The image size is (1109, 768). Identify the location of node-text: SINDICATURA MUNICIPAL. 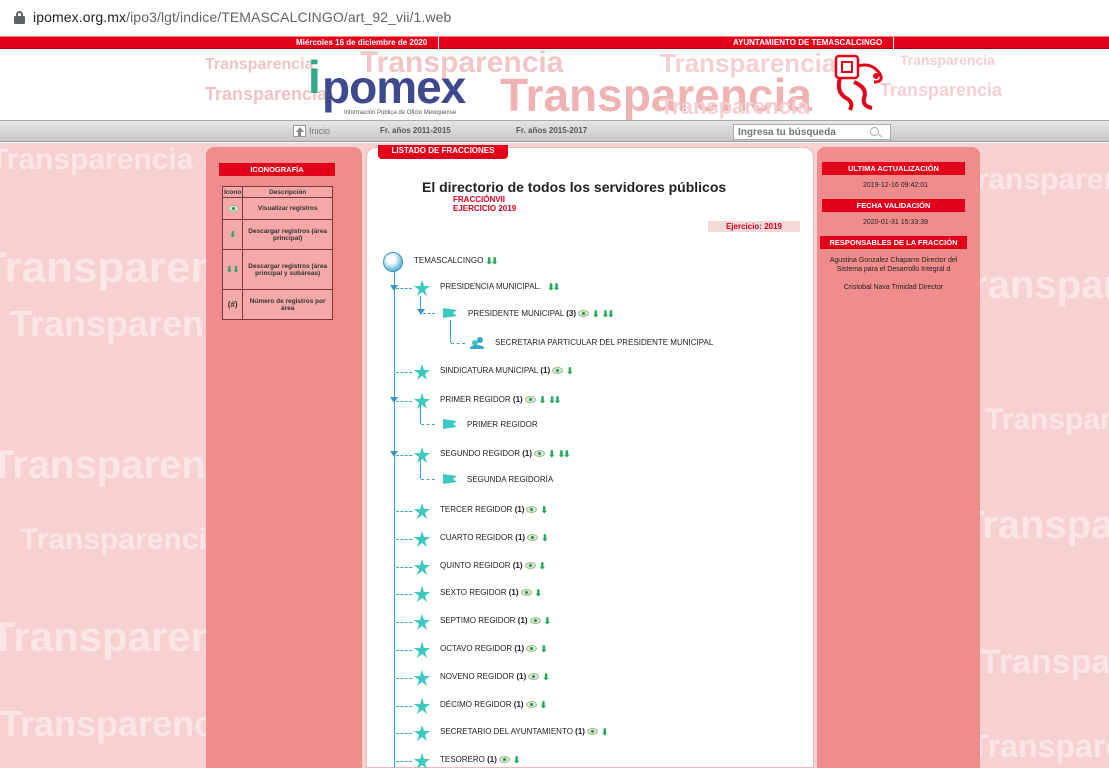
(489, 370).